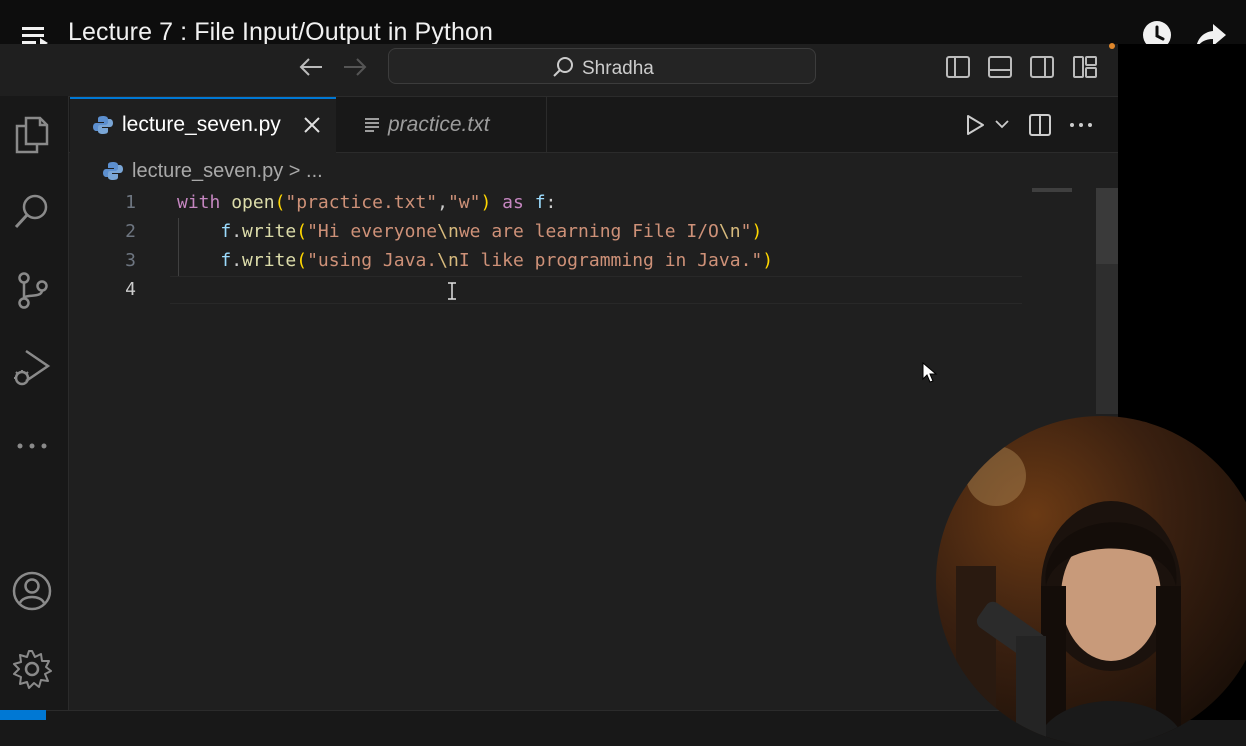 This screenshot has height=746, width=1246. What do you see at coordinates (1081, 125) in the screenshot?
I see `more-actions-icon` at bounding box center [1081, 125].